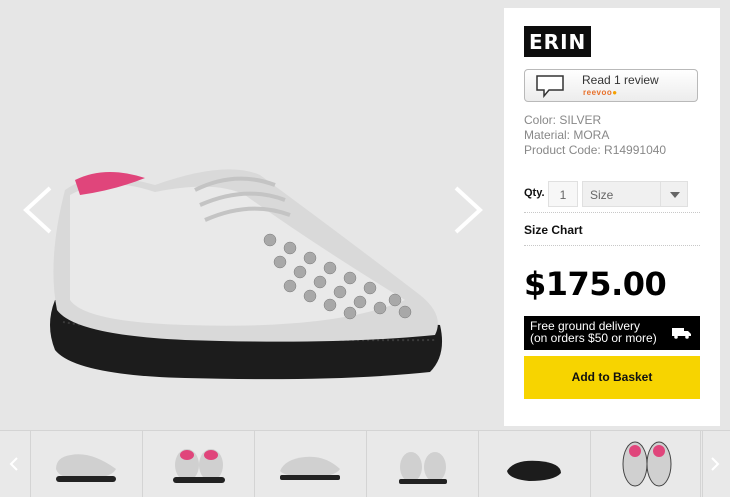  What do you see at coordinates (612, 377) in the screenshot?
I see `add-to-basket-button: Add to Basket` at bounding box center [612, 377].